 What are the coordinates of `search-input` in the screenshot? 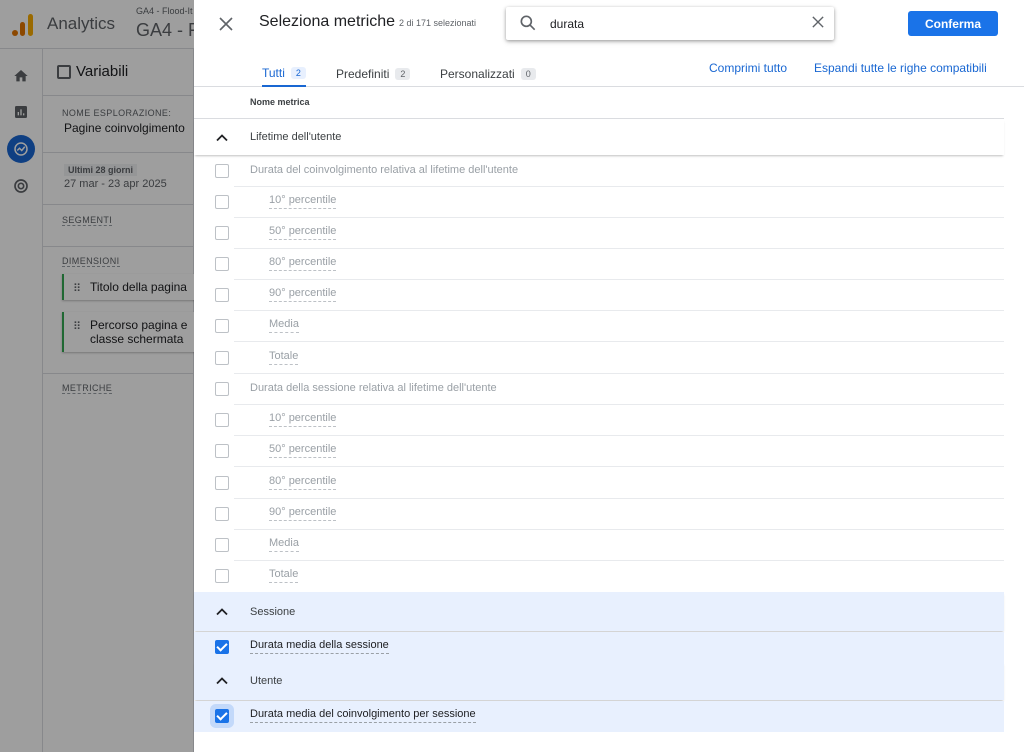 It's located at (670, 24).